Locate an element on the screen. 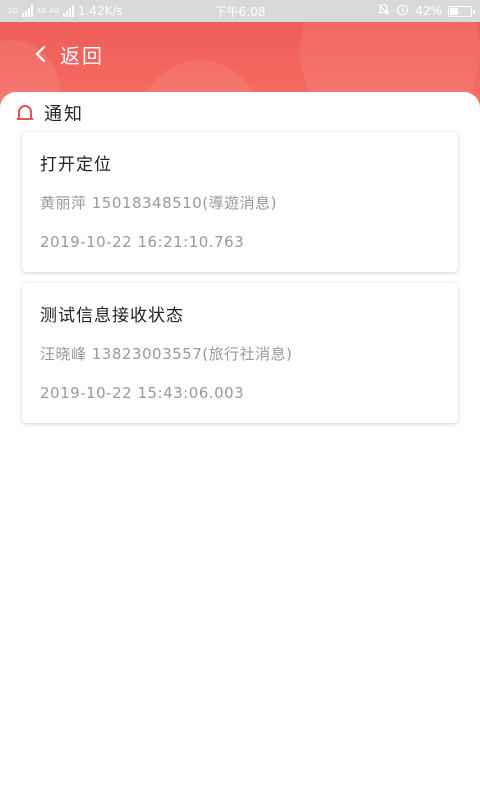  section-header: 通知 is located at coordinates (50, 113).